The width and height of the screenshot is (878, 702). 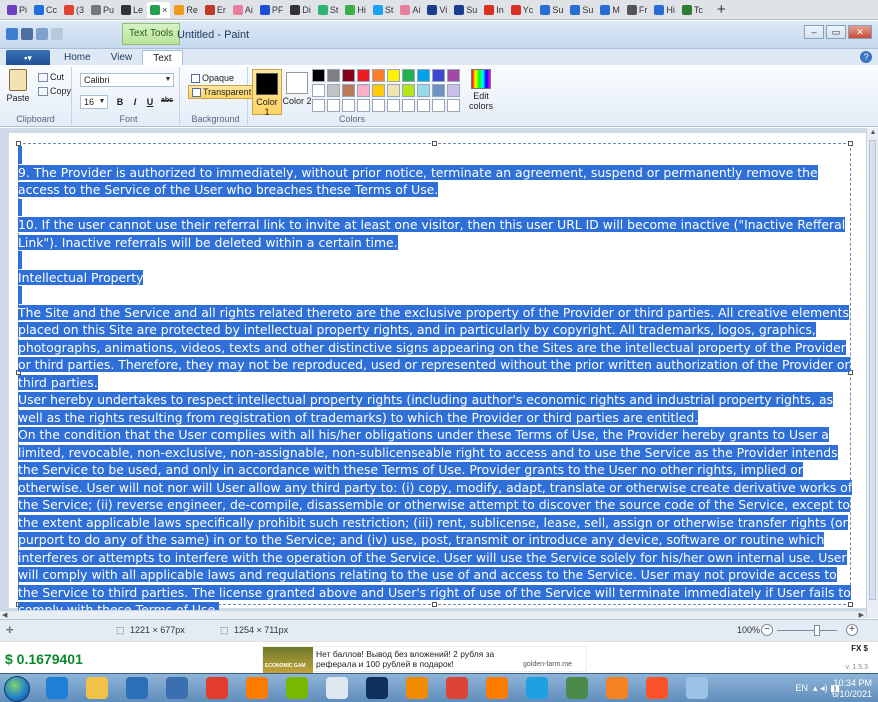 I want to click on edge-icon, so click(x=537, y=688).